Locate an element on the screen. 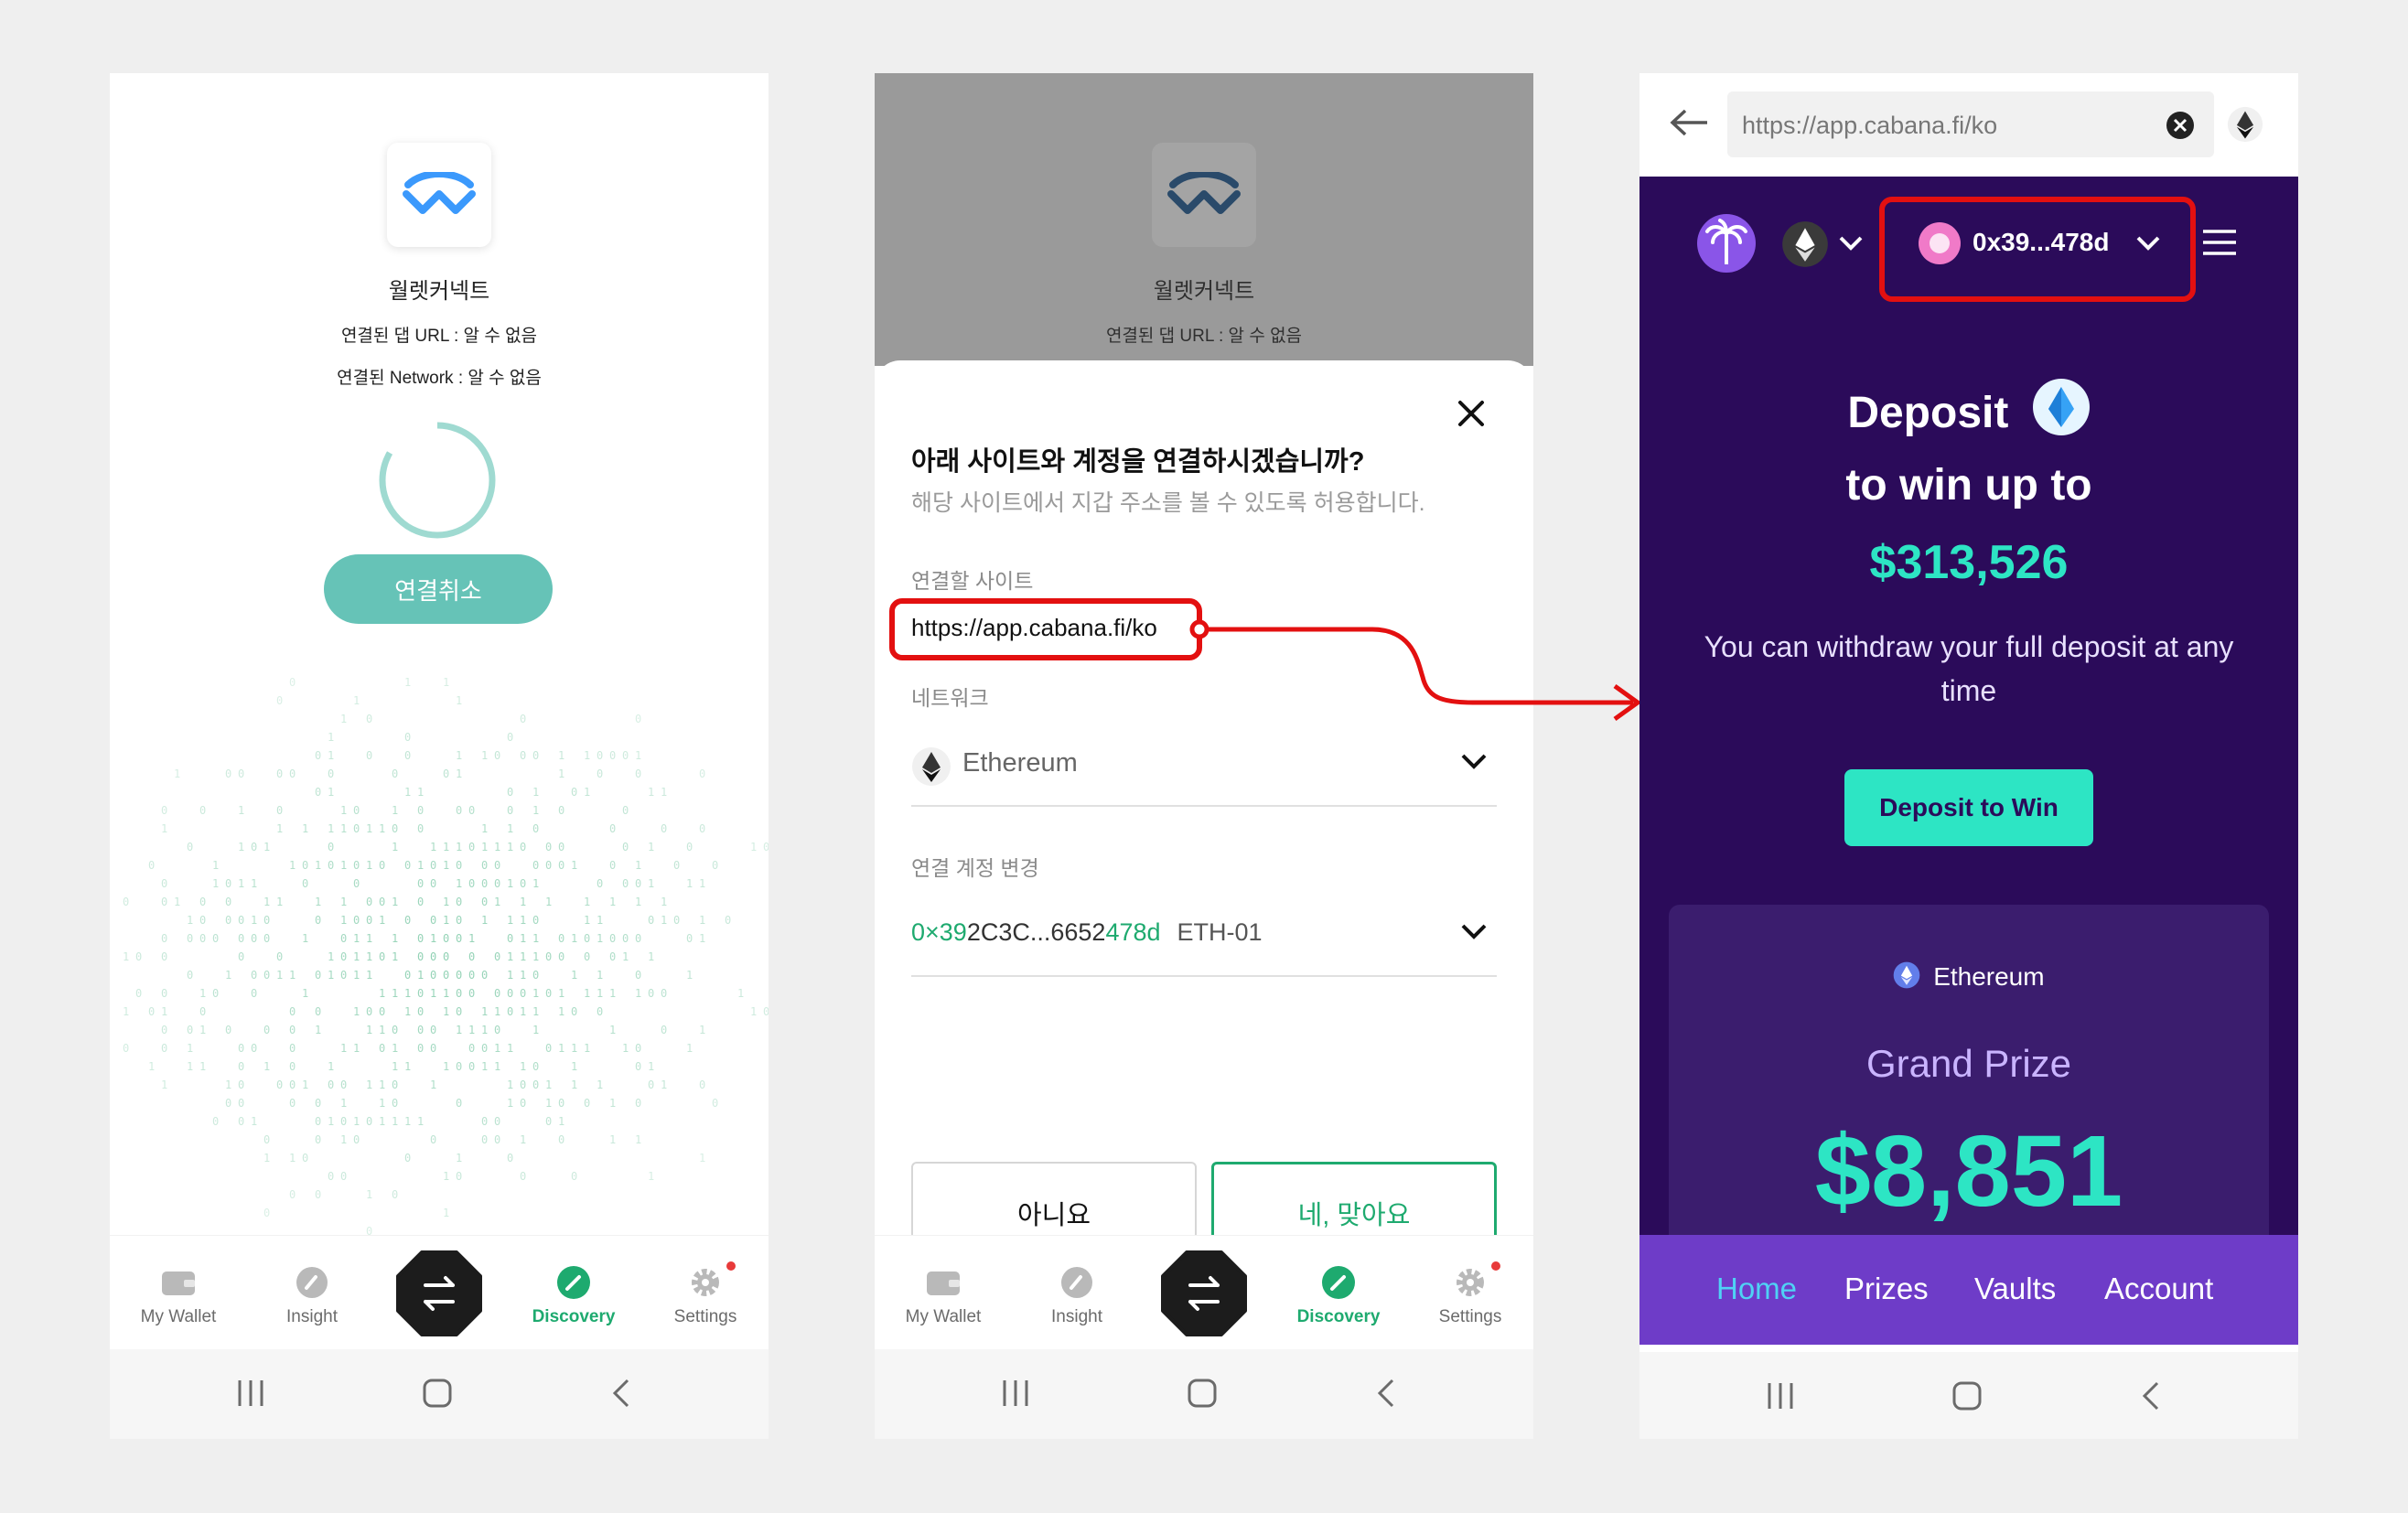 This screenshot has height=1513, width=2408. hero-amount: $313,526 is located at coordinates (1969, 562).